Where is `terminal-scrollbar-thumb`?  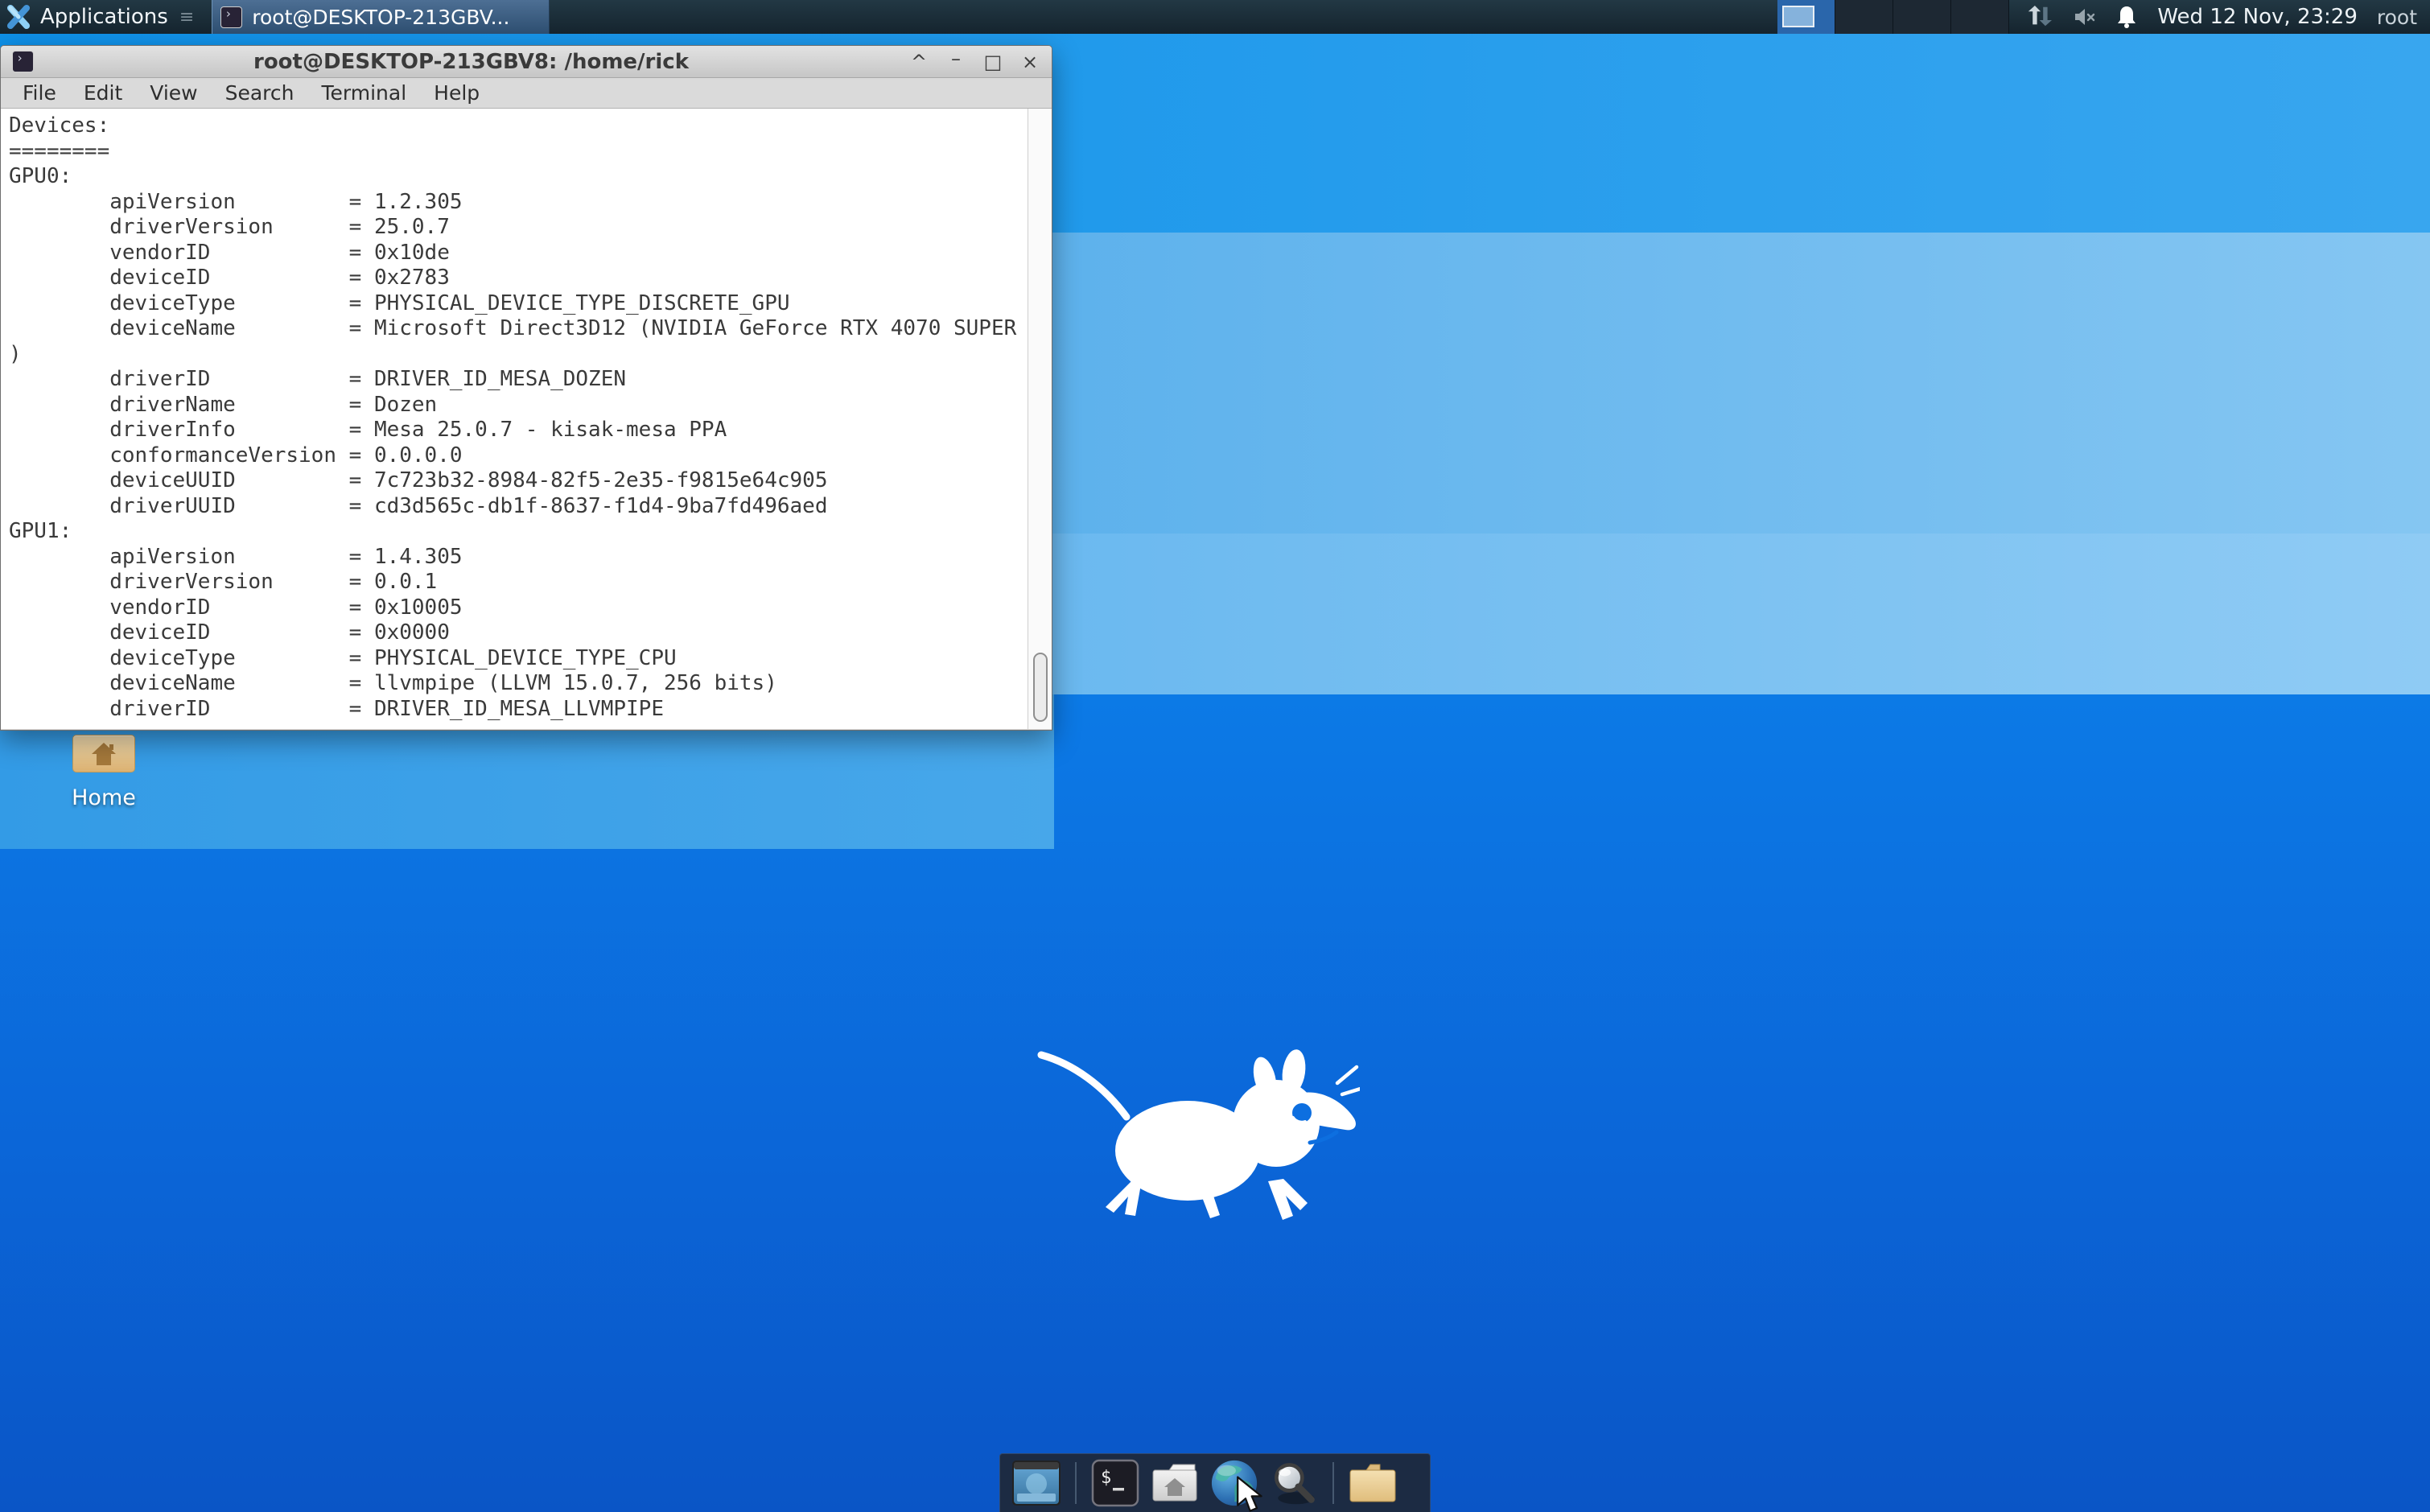
terminal-scrollbar-thumb is located at coordinates (1040, 687).